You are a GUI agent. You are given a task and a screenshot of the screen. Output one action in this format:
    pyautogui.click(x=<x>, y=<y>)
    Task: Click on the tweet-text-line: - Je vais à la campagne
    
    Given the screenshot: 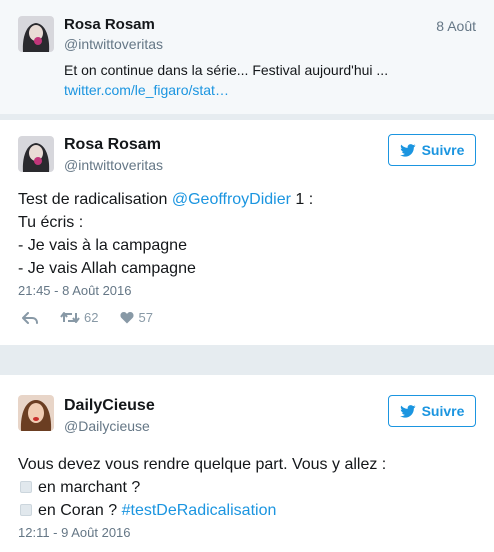 What is the action you would take?
    pyautogui.click(x=102, y=245)
    